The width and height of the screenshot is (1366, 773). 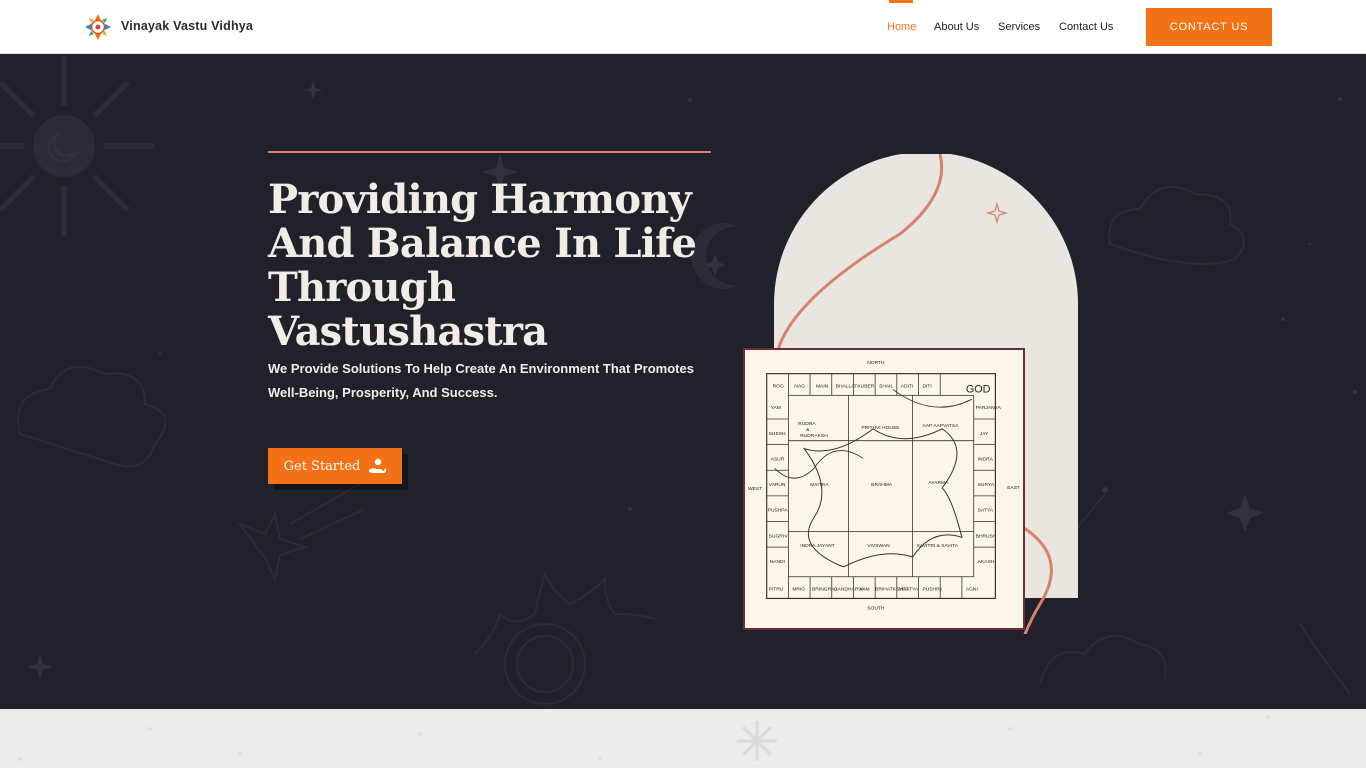 I want to click on cell-label: SHAIL, so click(x=886, y=386).